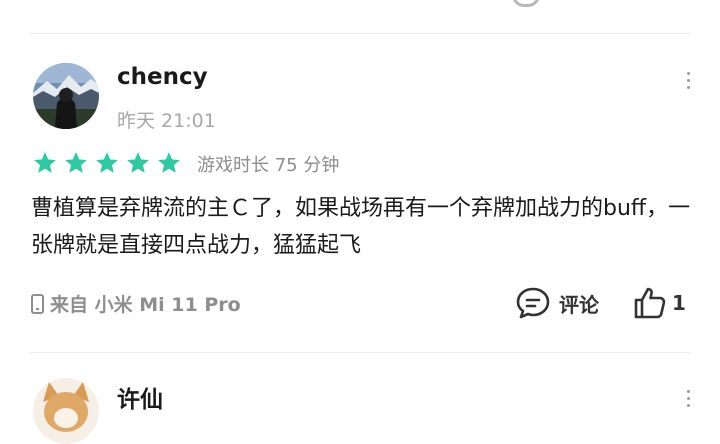  Describe the element at coordinates (679, 303) in the screenshot. I see `like-count: 1` at that location.